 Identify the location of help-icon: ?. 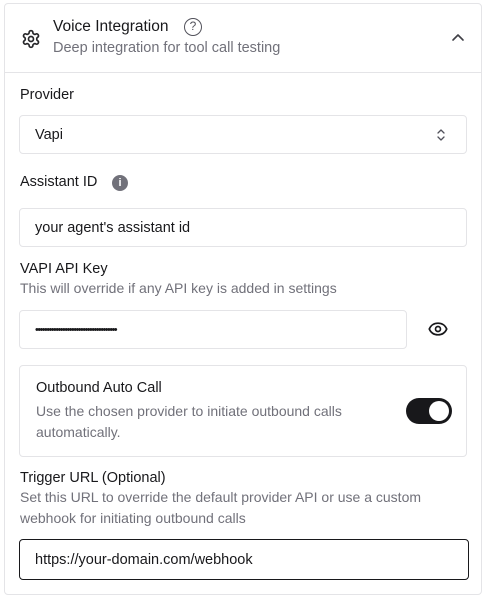
(193, 27).